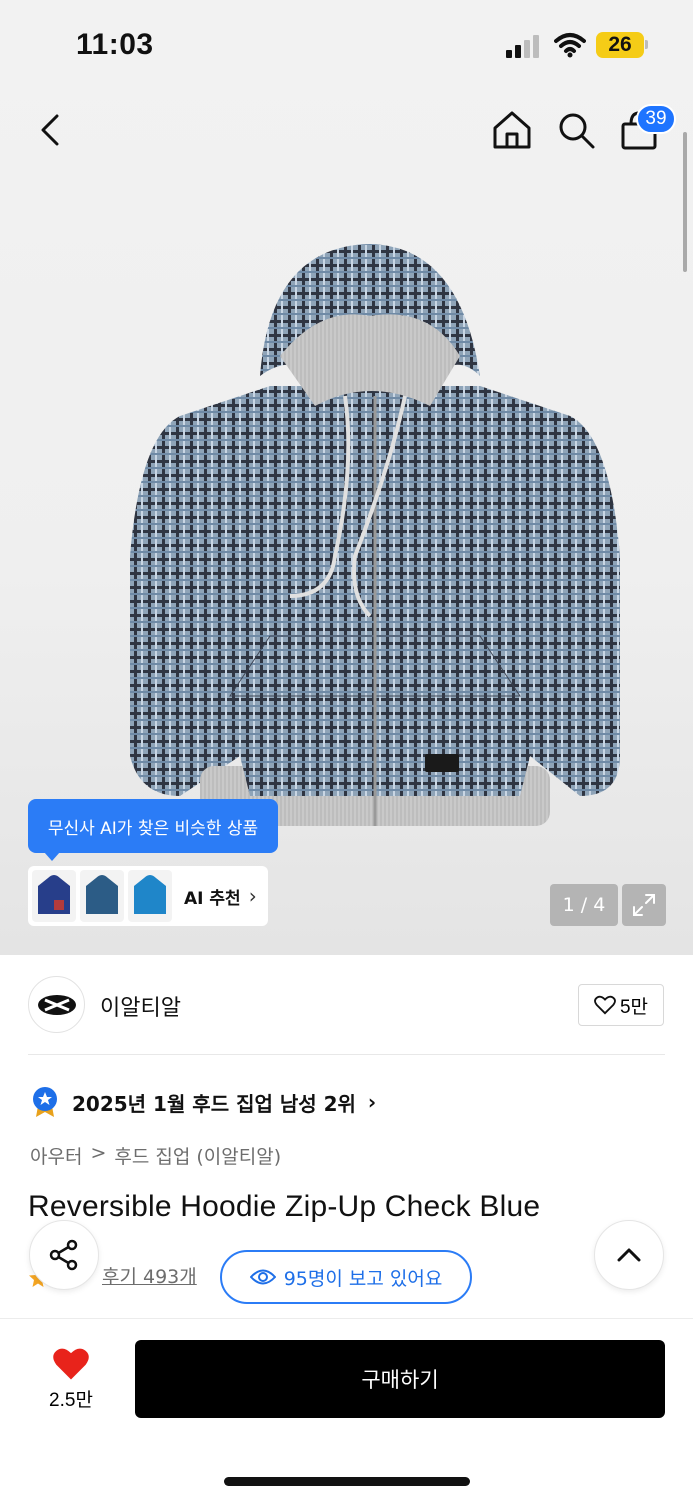 This screenshot has height=1500, width=693. I want to click on ranking-badge-icon, so click(45, 1102).